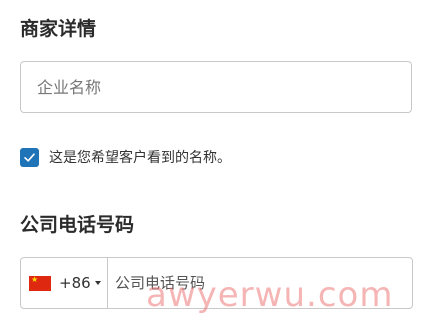 The width and height of the screenshot is (434, 334). Describe the element at coordinates (77, 225) in the screenshot. I see `company-phone-title: 公司电话号码` at that location.